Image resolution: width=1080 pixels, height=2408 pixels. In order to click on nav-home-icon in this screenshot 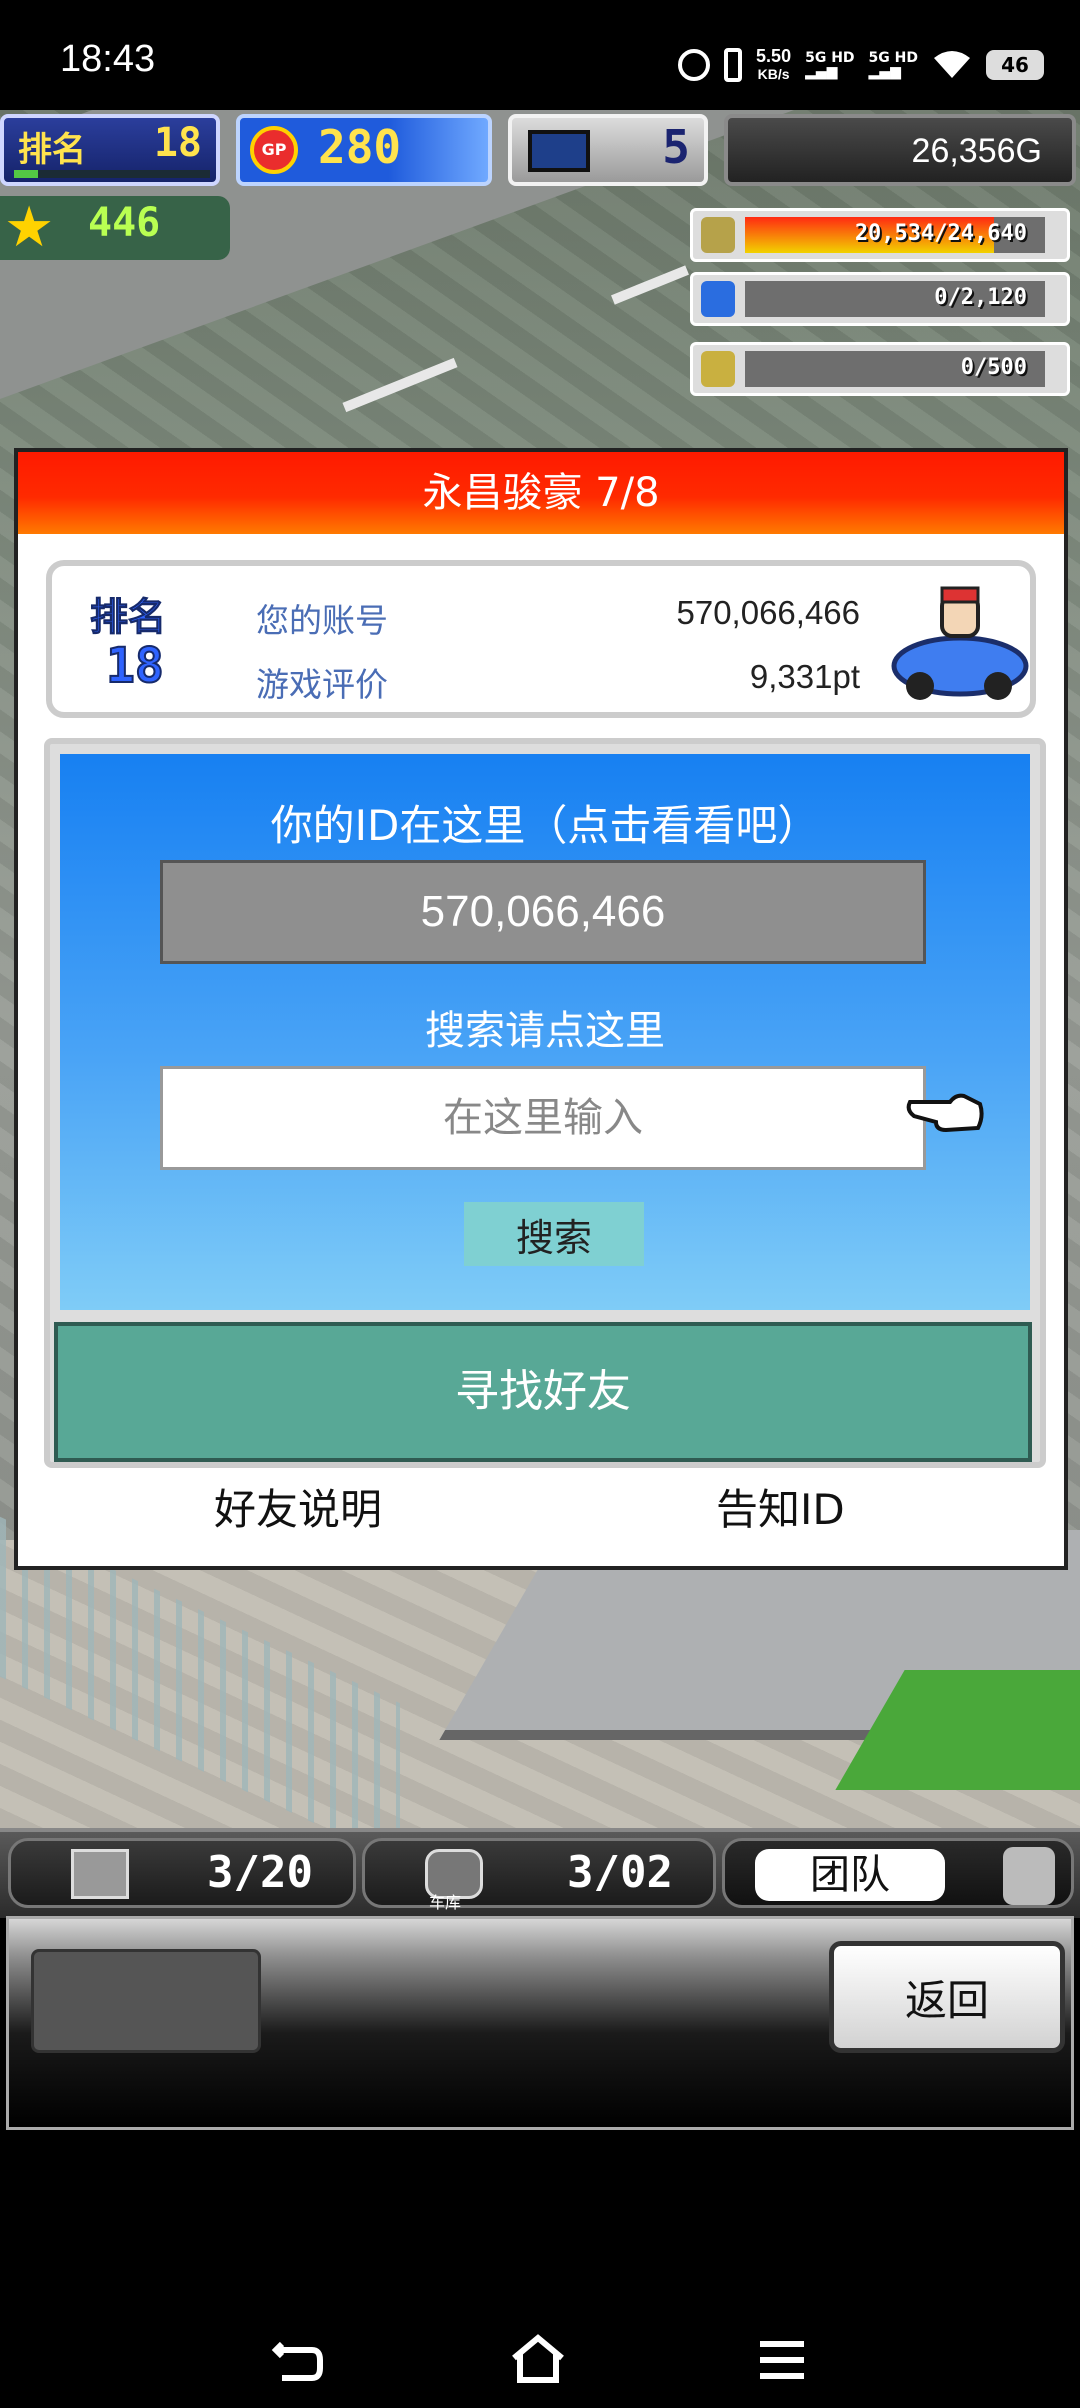, I will do `click(538, 2360)`.